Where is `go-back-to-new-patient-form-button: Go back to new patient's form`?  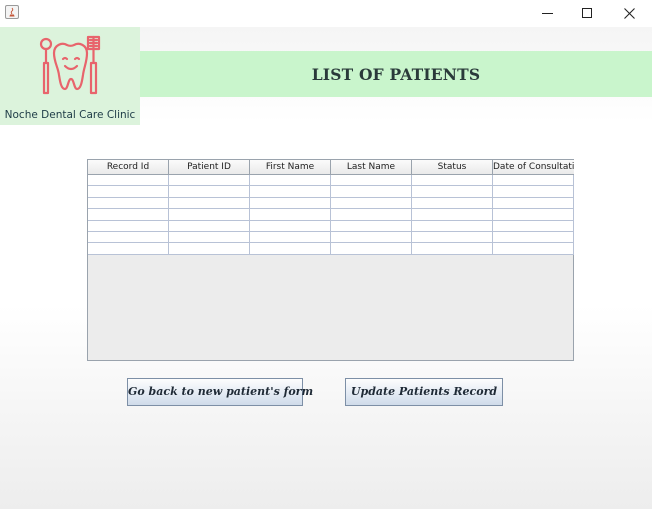 go-back-to-new-patient-form-button: Go back to new patient's form is located at coordinates (220, 392).